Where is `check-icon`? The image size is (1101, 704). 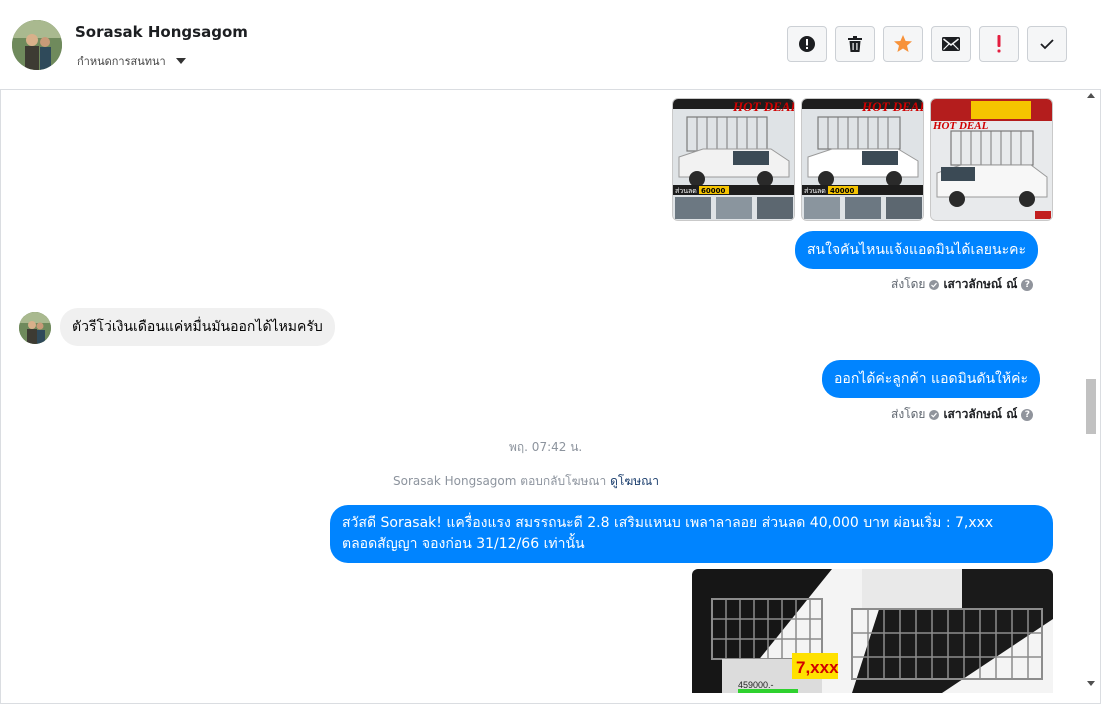
check-icon is located at coordinates (1047, 44).